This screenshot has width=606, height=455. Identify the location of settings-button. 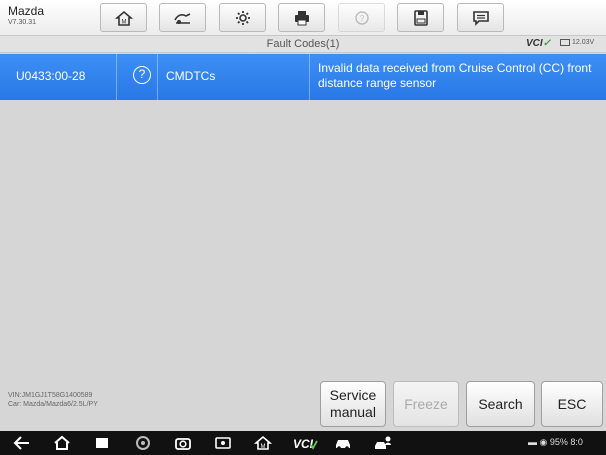
(242, 17).